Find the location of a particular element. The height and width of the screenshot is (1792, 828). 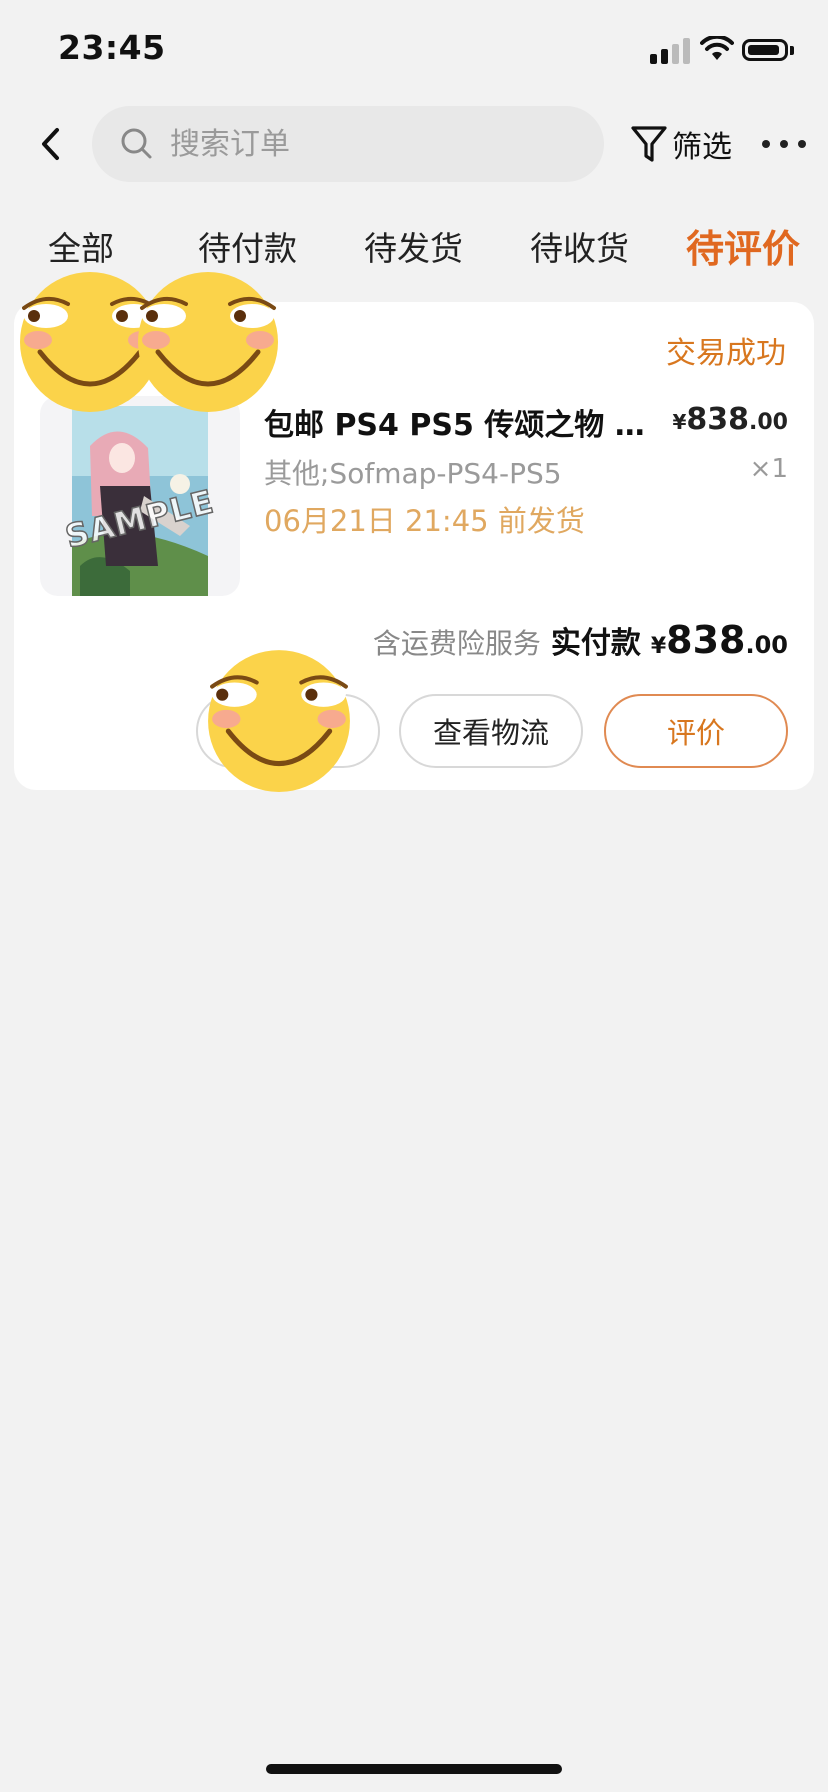

product-price: ¥838.00 is located at coordinates (730, 419).